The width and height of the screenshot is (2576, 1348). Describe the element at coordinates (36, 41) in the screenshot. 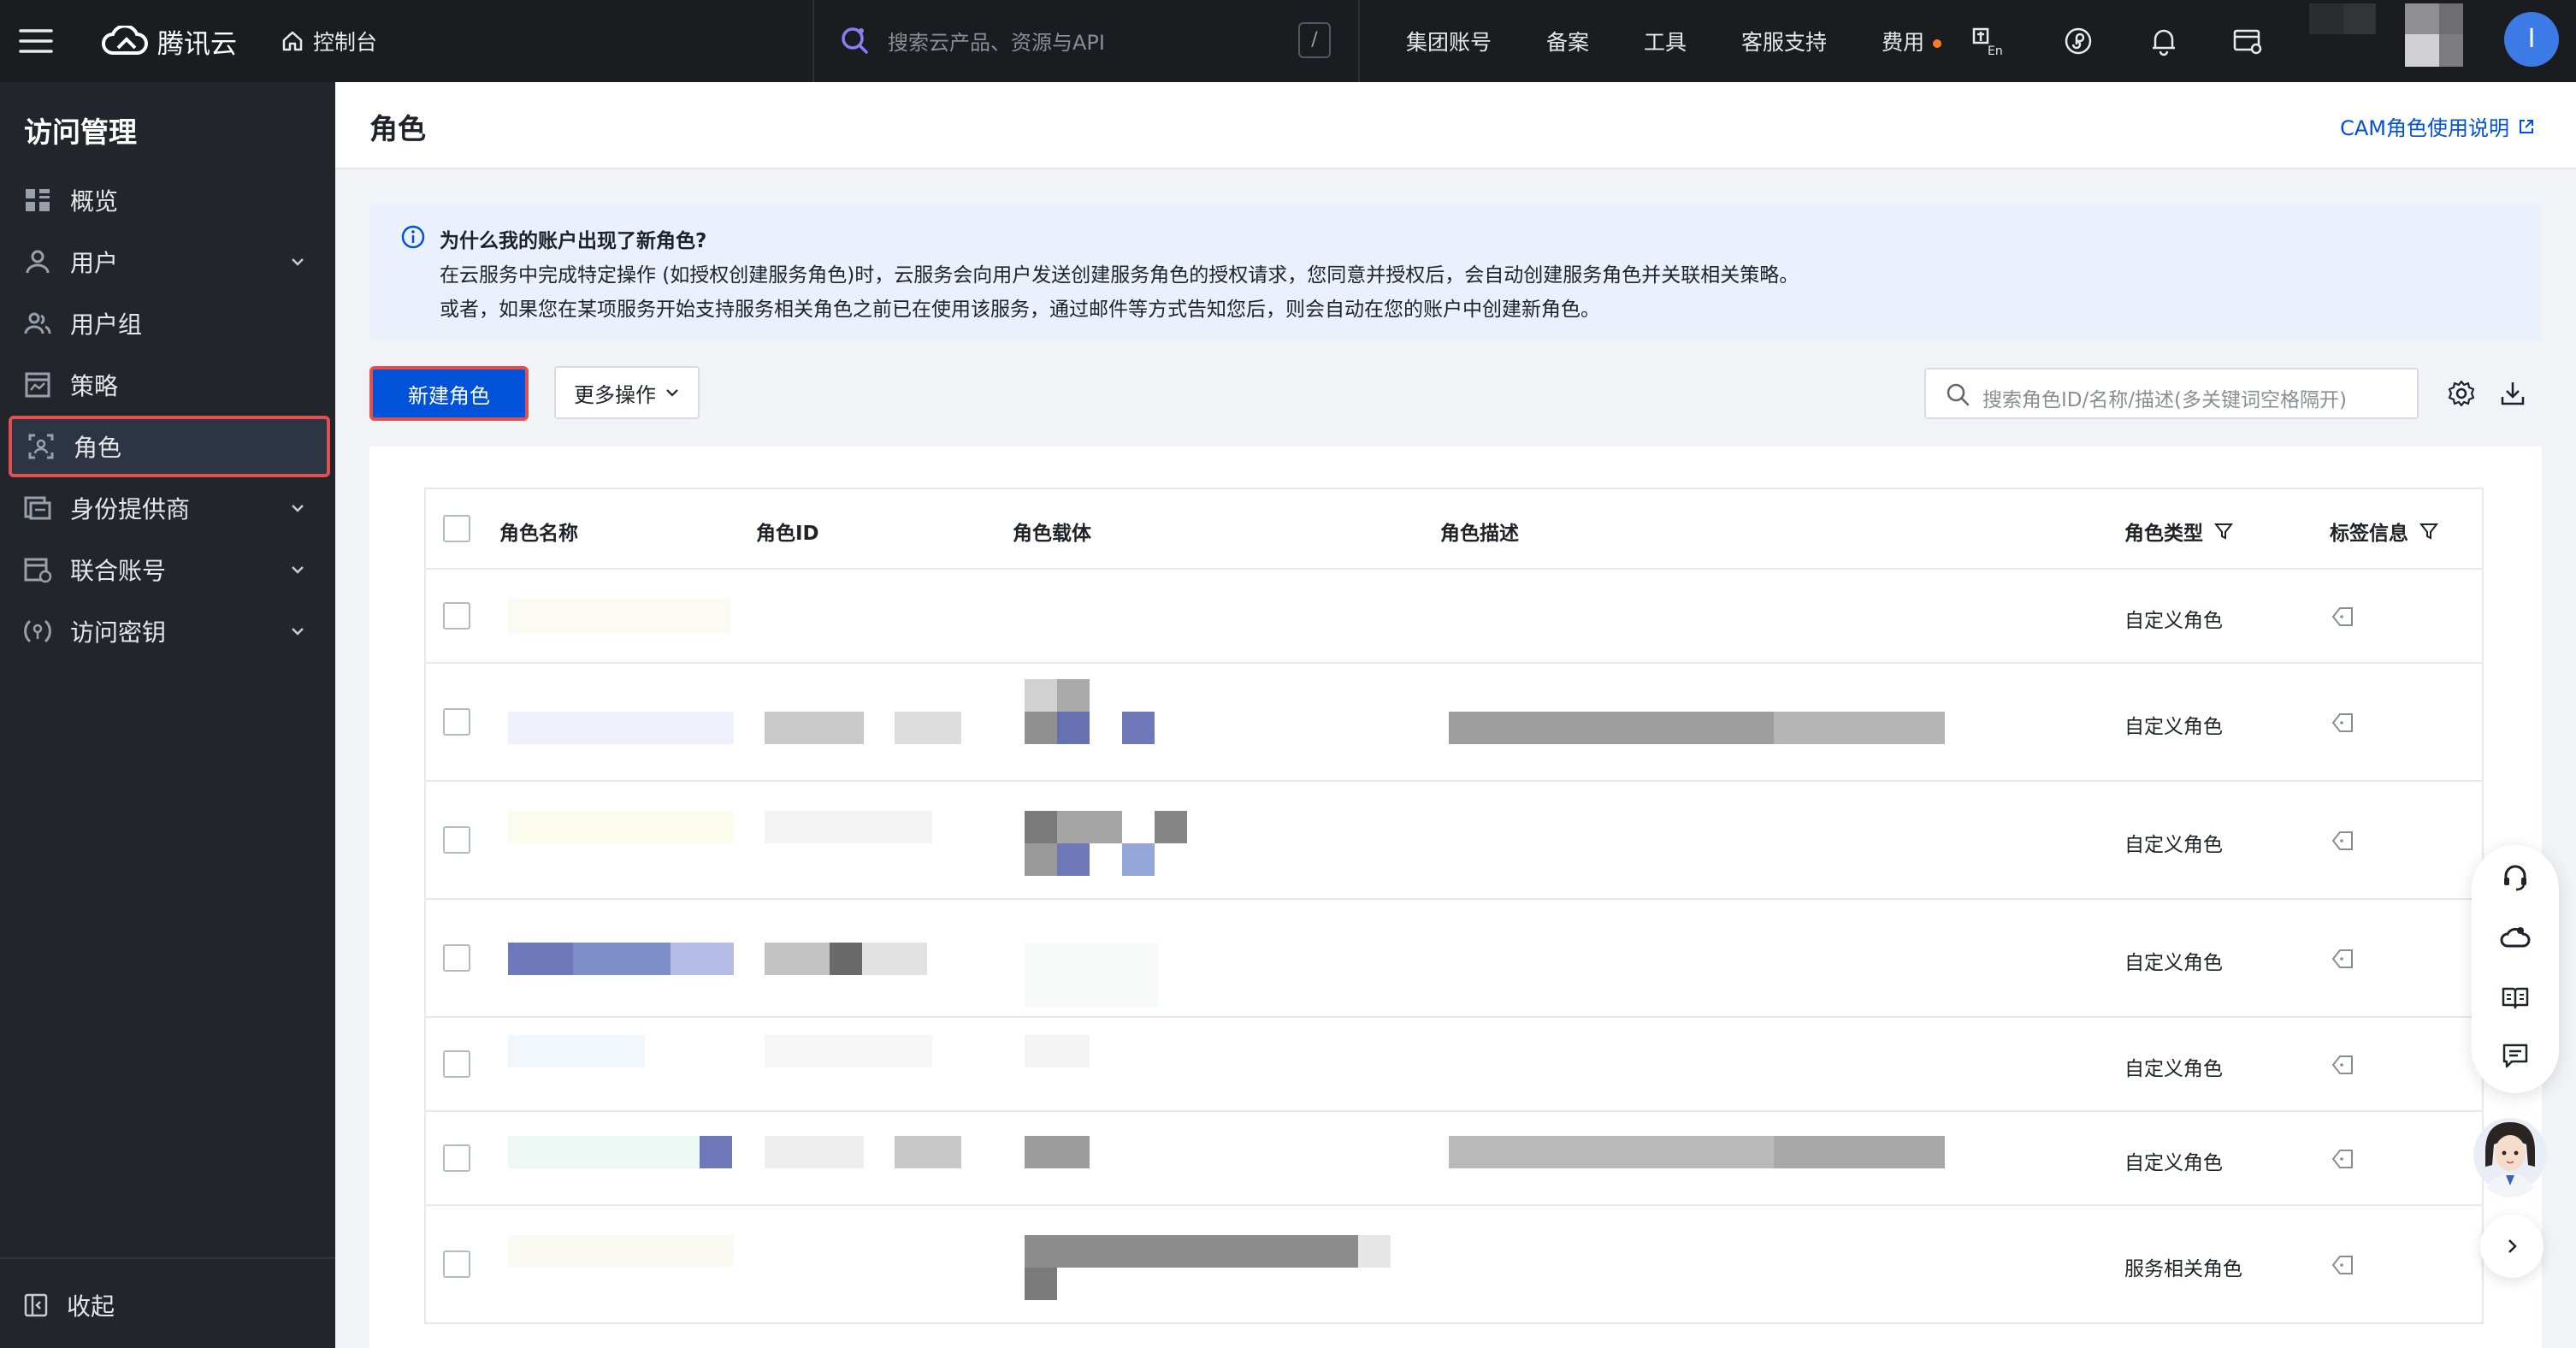

I see `menu-icon` at that location.